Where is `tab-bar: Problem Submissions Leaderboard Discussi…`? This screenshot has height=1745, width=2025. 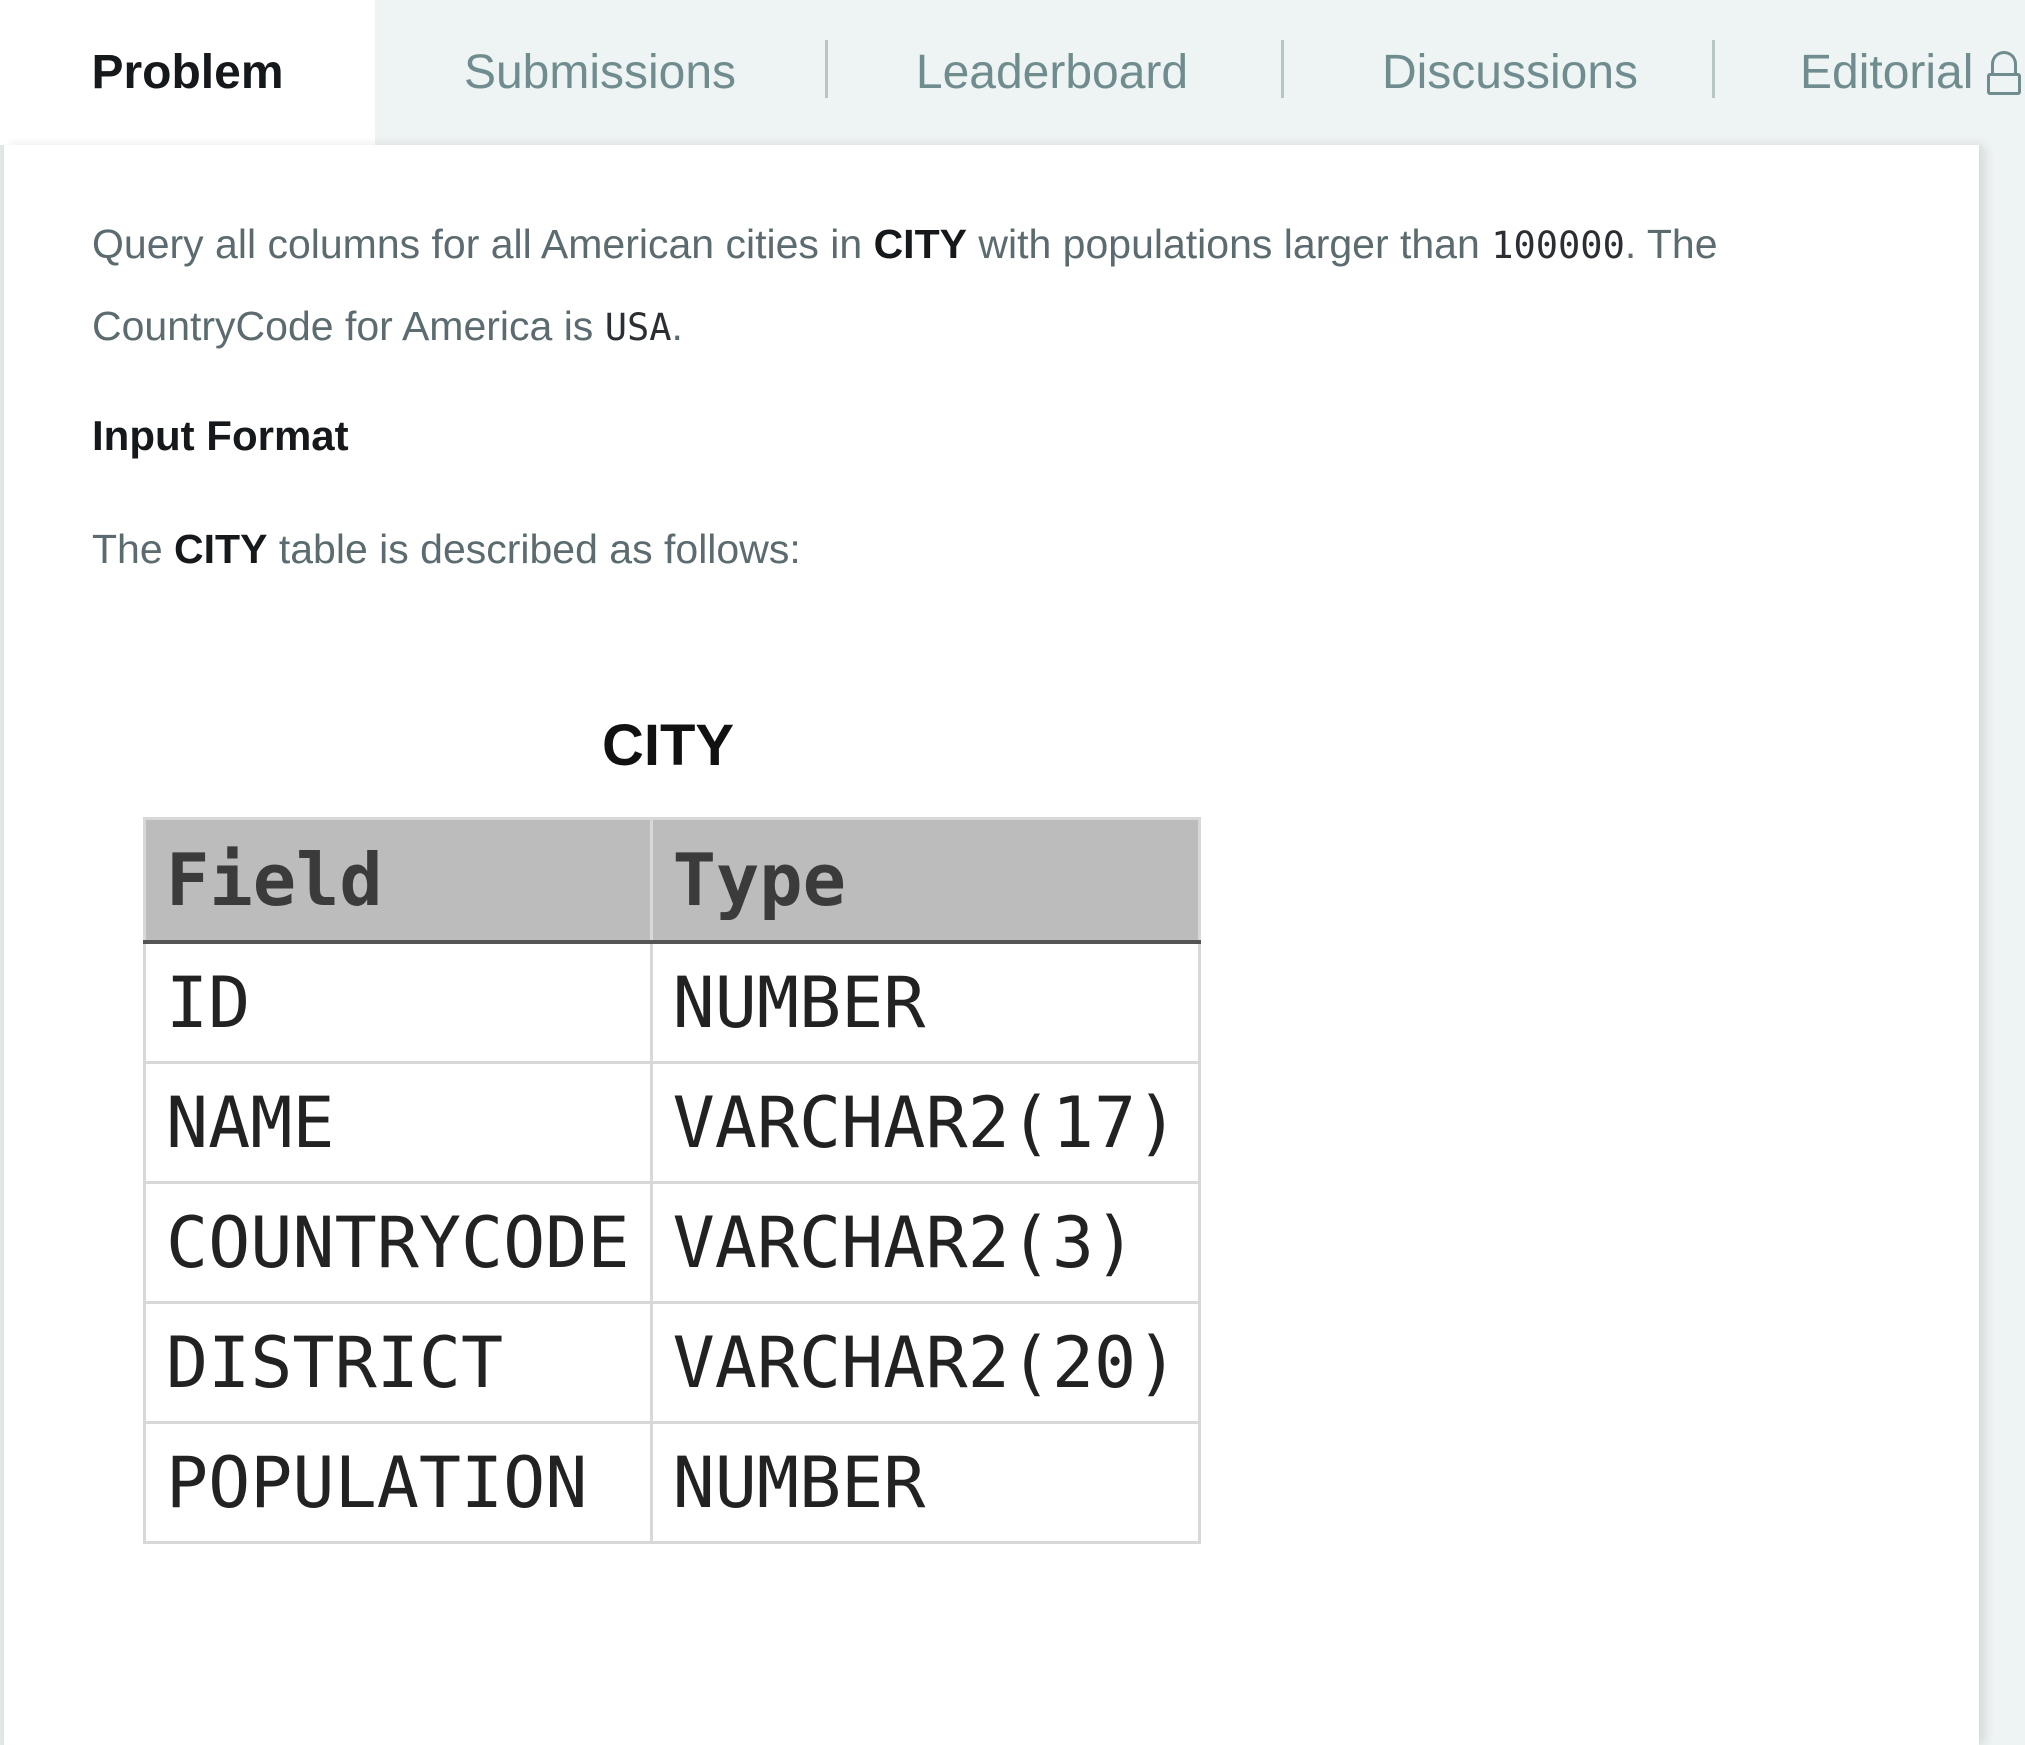 tab-bar: Problem Submissions Leaderboard Discussi… is located at coordinates (1012, 72).